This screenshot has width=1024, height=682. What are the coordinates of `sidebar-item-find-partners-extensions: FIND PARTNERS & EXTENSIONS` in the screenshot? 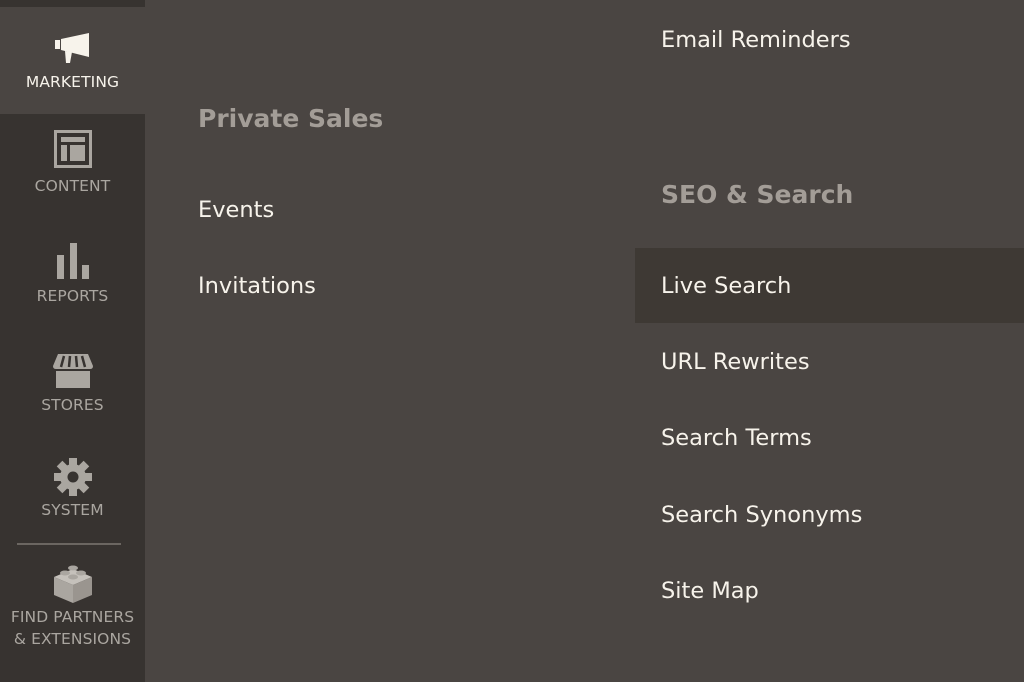 It's located at (72, 613).